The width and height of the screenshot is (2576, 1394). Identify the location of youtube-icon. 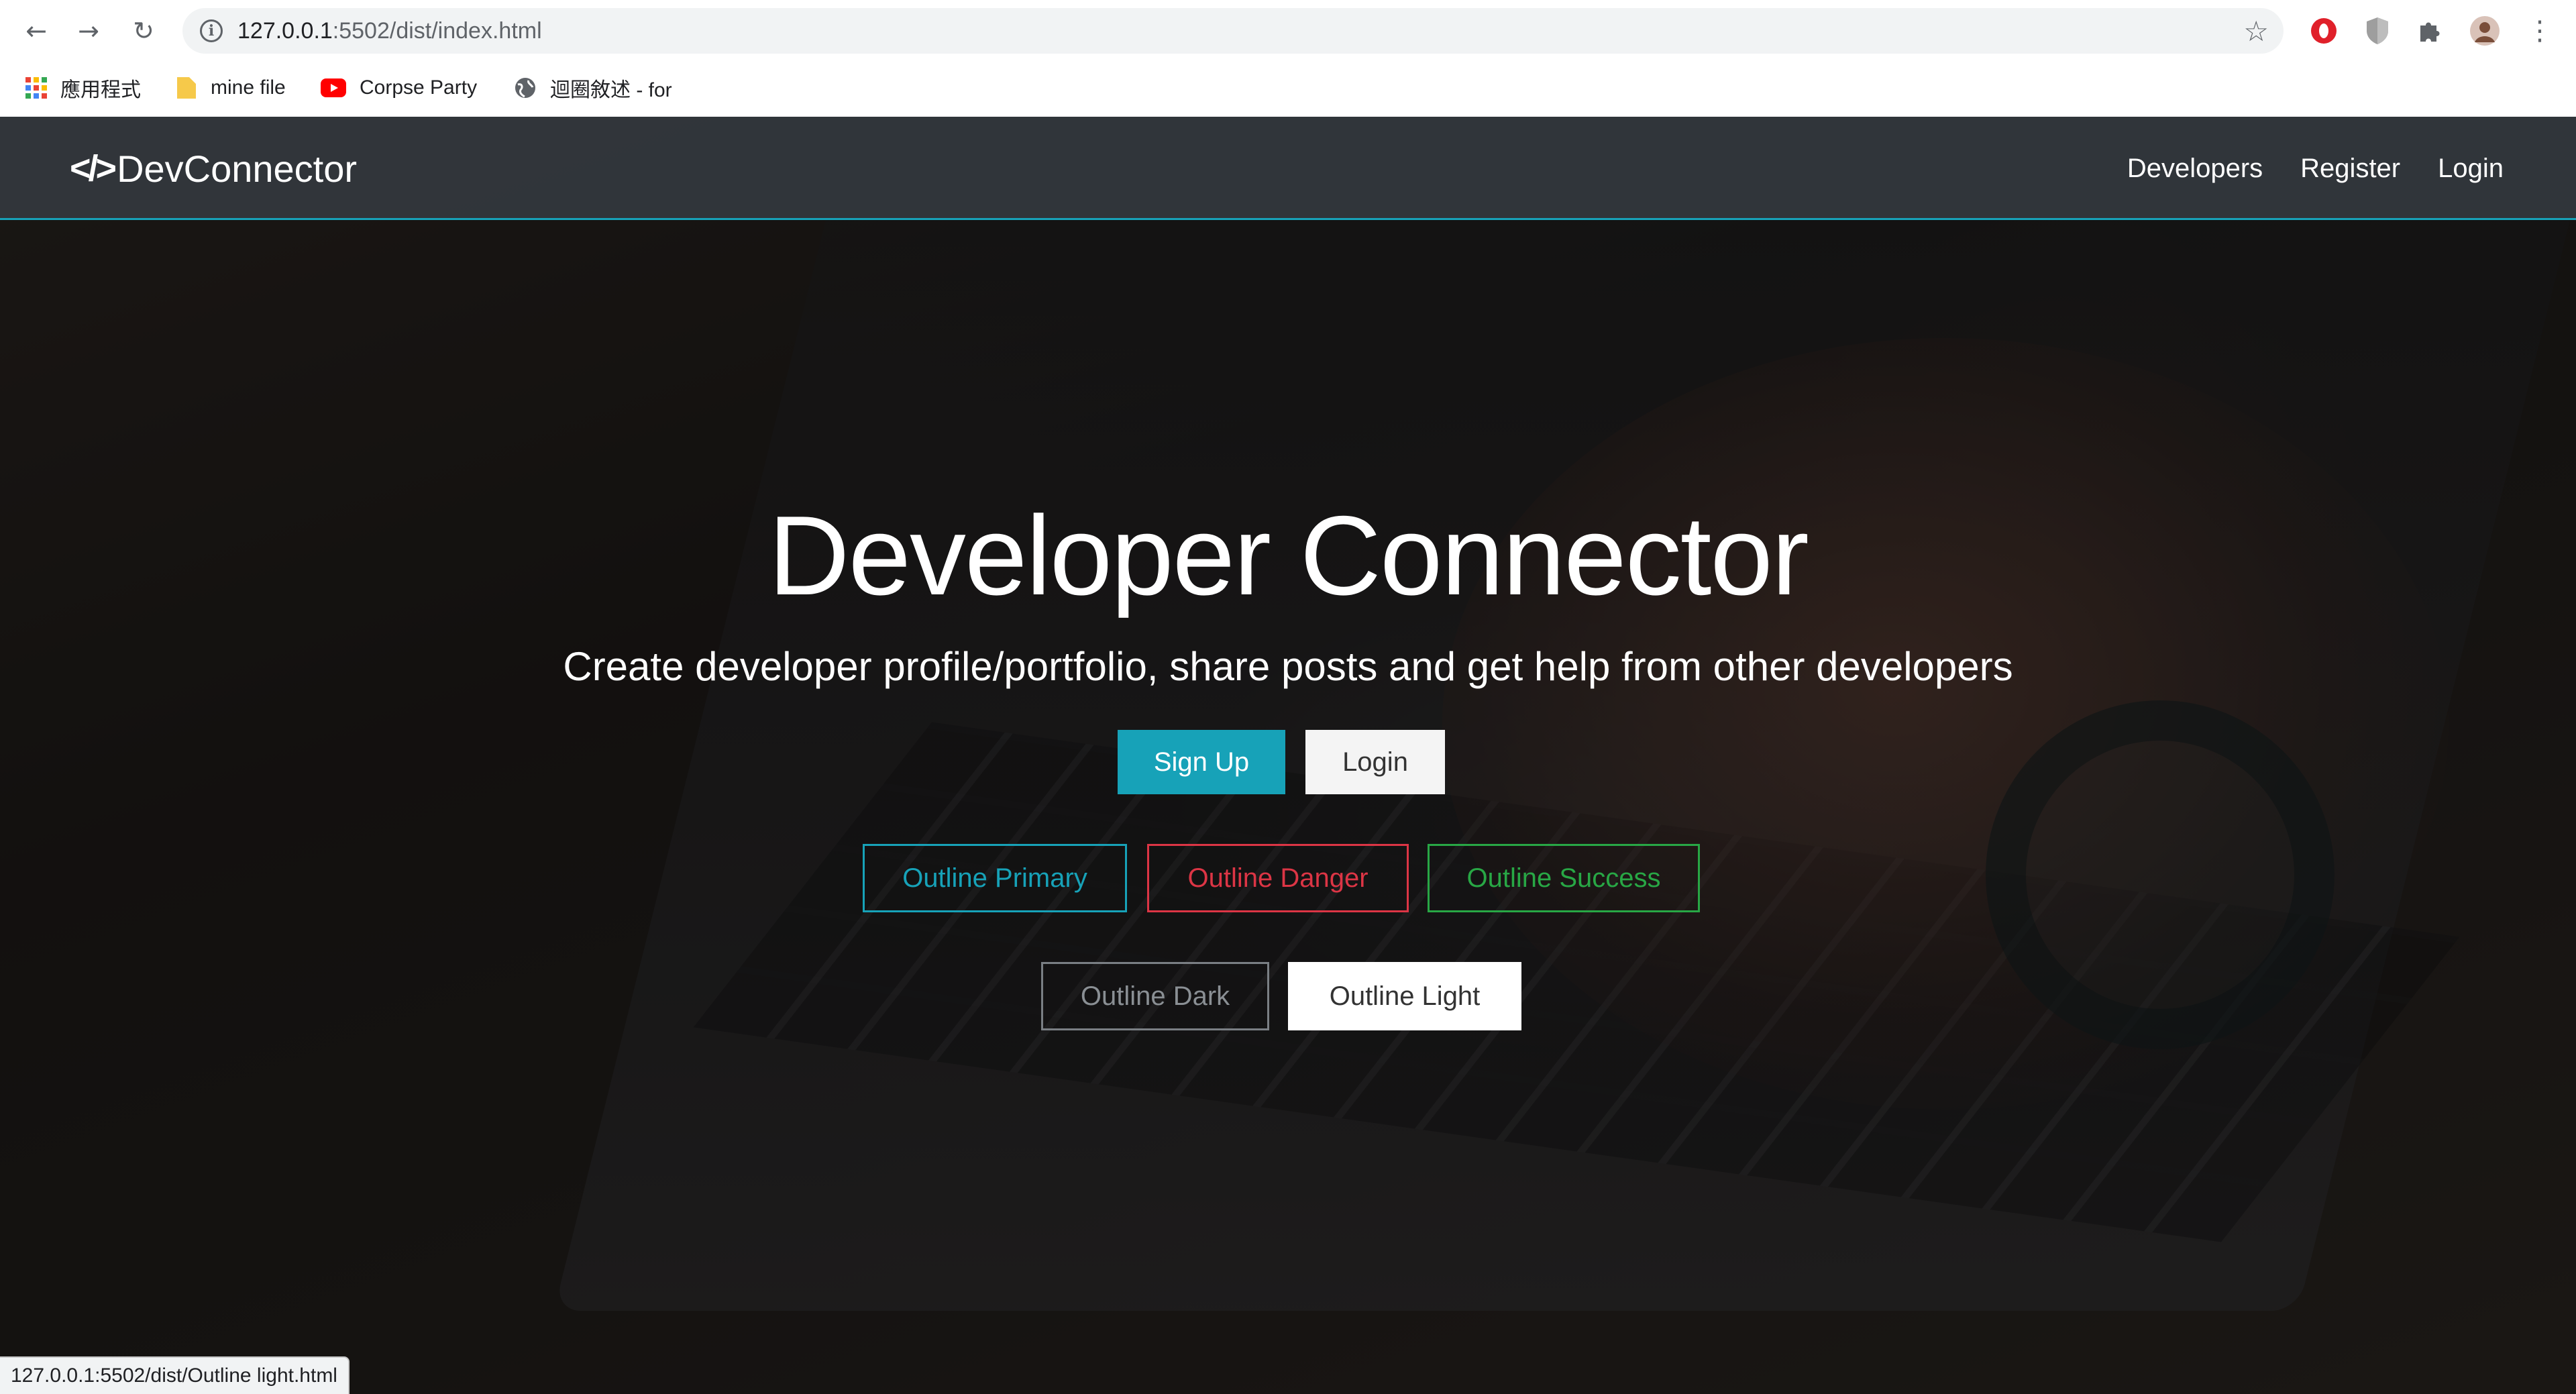
(333, 87).